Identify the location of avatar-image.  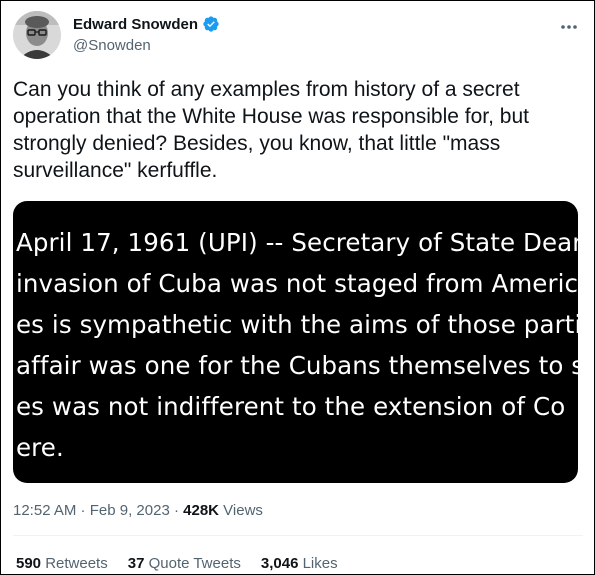
(37, 35).